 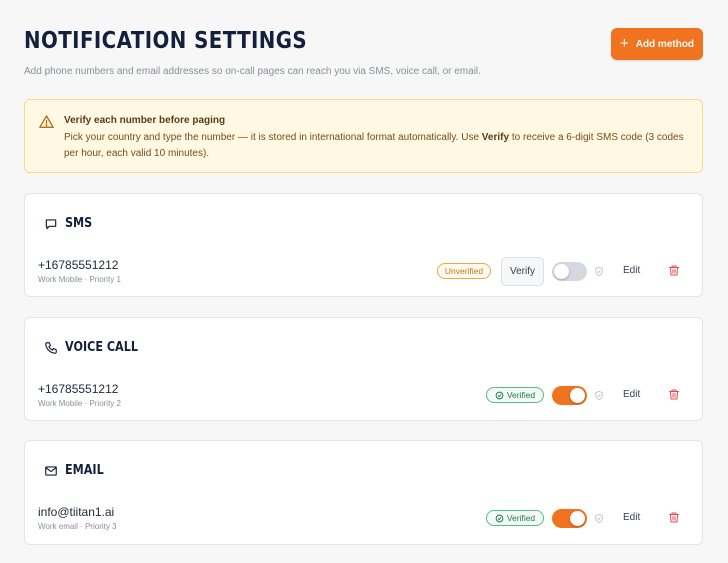 What do you see at coordinates (77, 526) in the screenshot?
I see `email-meta: Work email · Priority 3` at bounding box center [77, 526].